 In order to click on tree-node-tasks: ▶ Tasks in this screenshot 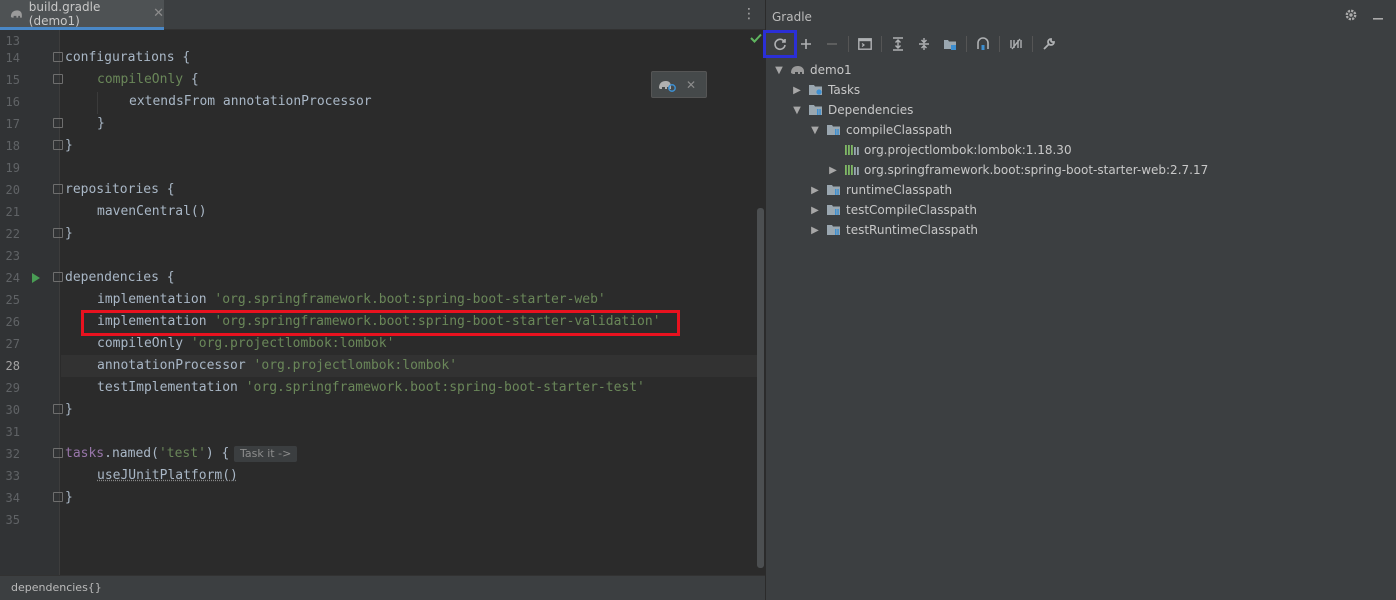, I will do `click(825, 90)`.